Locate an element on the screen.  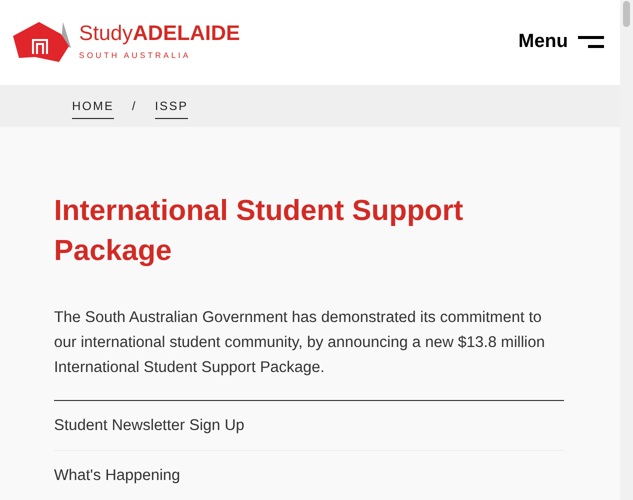
nav-link: Student Newsletter Sign Up is located at coordinates (149, 425).